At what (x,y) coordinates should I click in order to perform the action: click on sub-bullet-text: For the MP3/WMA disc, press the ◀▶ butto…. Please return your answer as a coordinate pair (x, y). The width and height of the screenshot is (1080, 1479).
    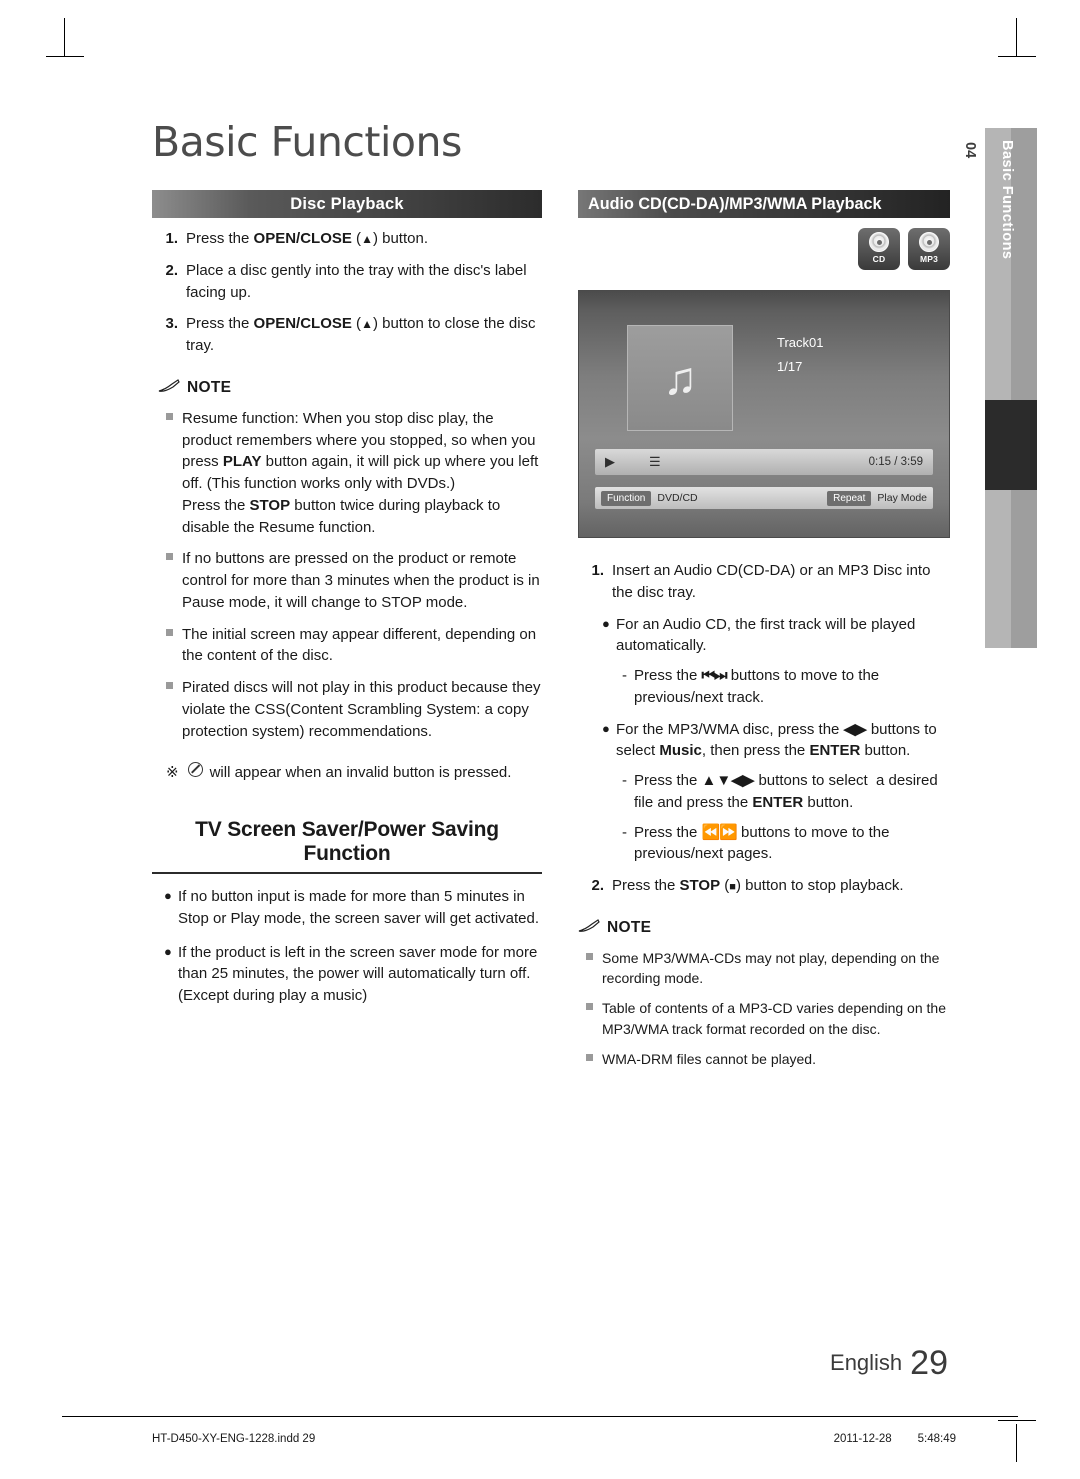
    Looking at the image, I should click on (776, 740).